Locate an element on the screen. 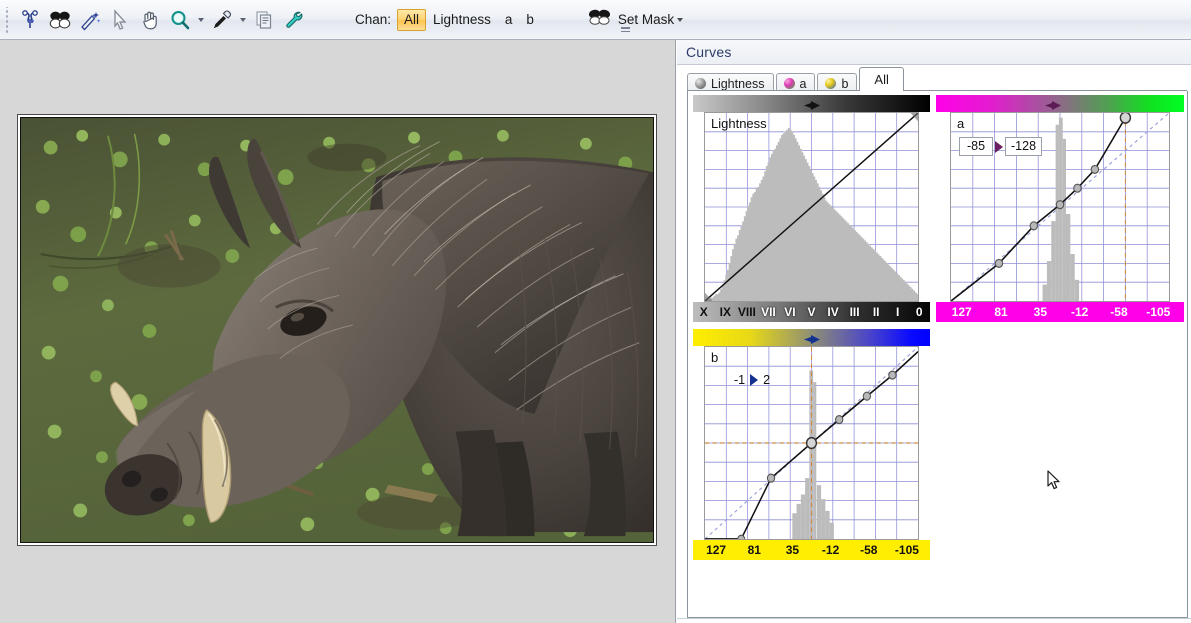 The image size is (1191, 623). a-gradient-bar is located at coordinates (1060, 103).